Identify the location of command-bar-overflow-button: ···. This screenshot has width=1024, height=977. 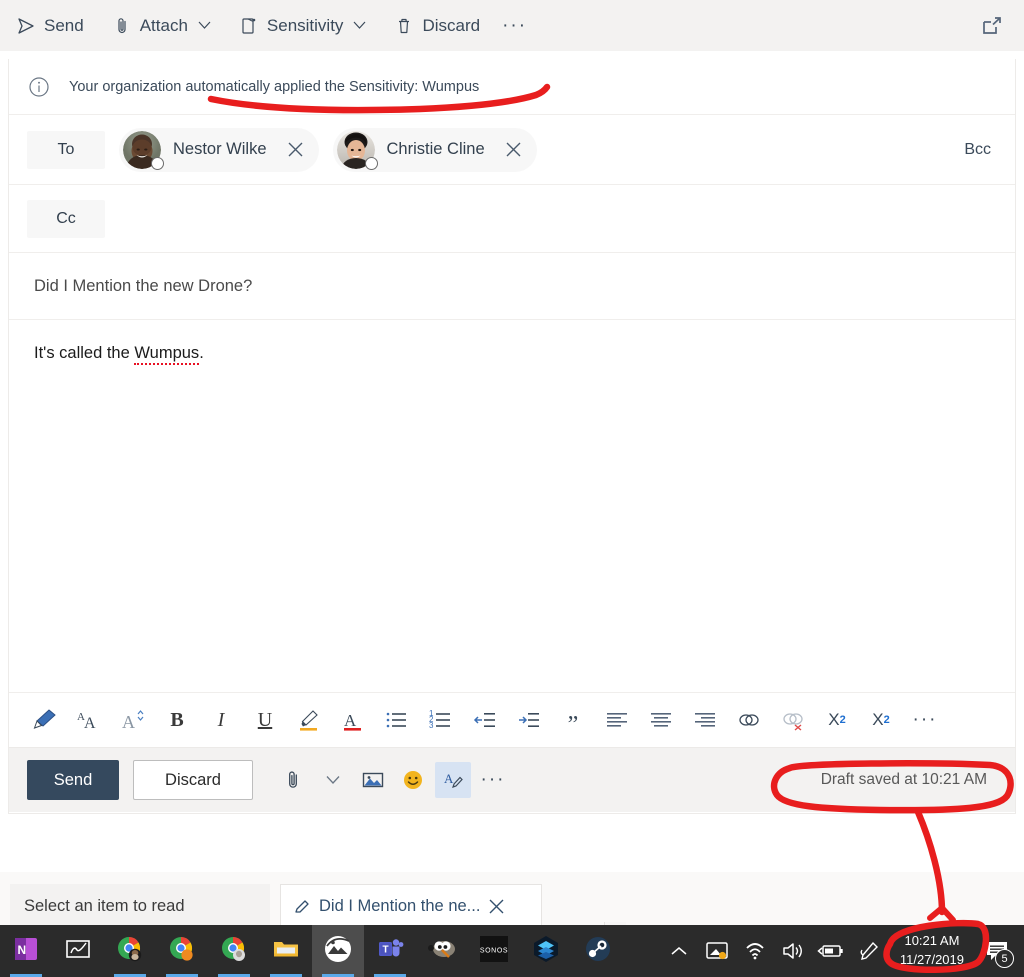
(514, 26).